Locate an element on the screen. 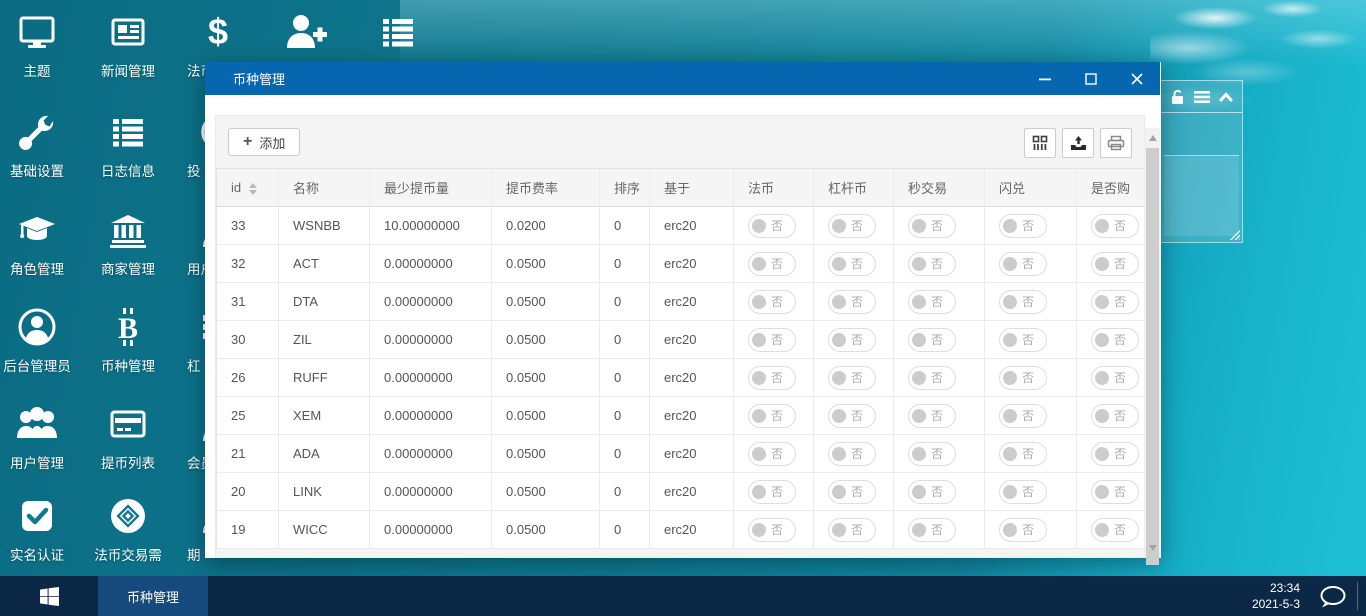 The width and height of the screenshot is (1366, 616). add-button: + 添加 is located at coordinates (264, 142).